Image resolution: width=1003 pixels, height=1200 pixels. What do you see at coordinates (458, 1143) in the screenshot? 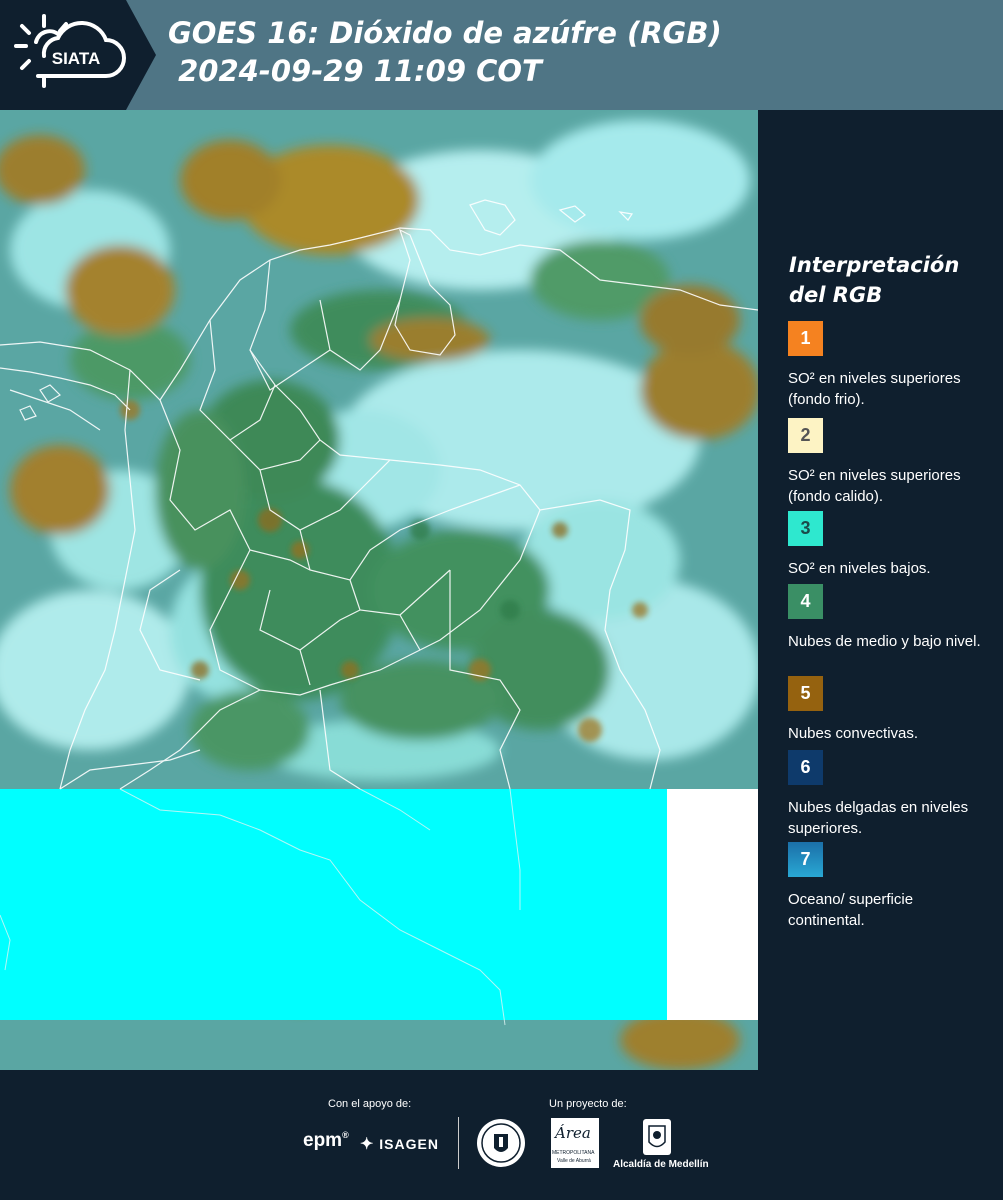
I see `footer-divider` at bounding box center [458, 1143].